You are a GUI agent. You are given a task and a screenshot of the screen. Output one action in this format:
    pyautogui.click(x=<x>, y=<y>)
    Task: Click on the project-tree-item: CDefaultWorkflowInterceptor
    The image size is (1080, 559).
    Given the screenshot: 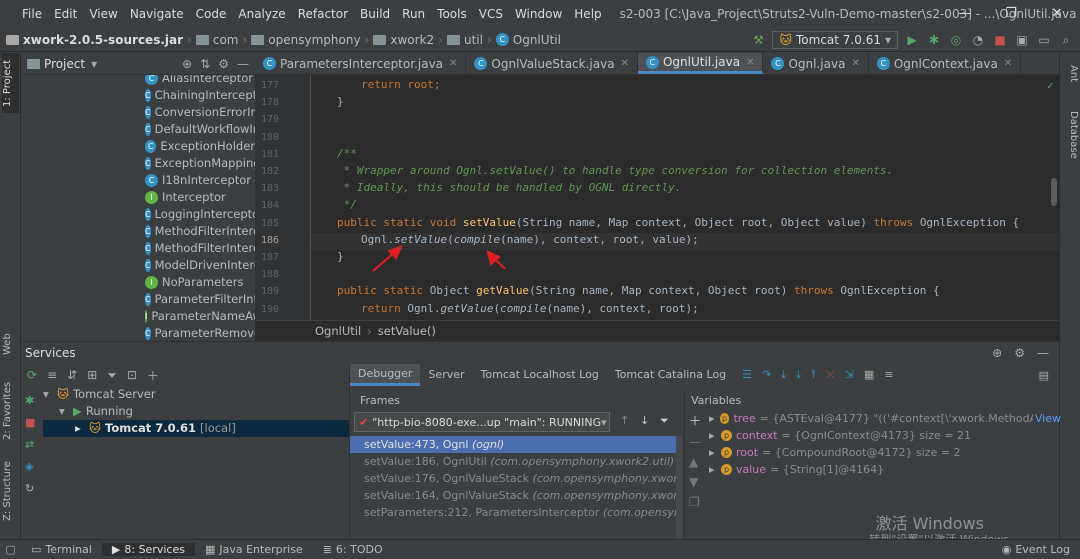 What is the action you would take?
    pyautogui.click(x=138, y=129)
    